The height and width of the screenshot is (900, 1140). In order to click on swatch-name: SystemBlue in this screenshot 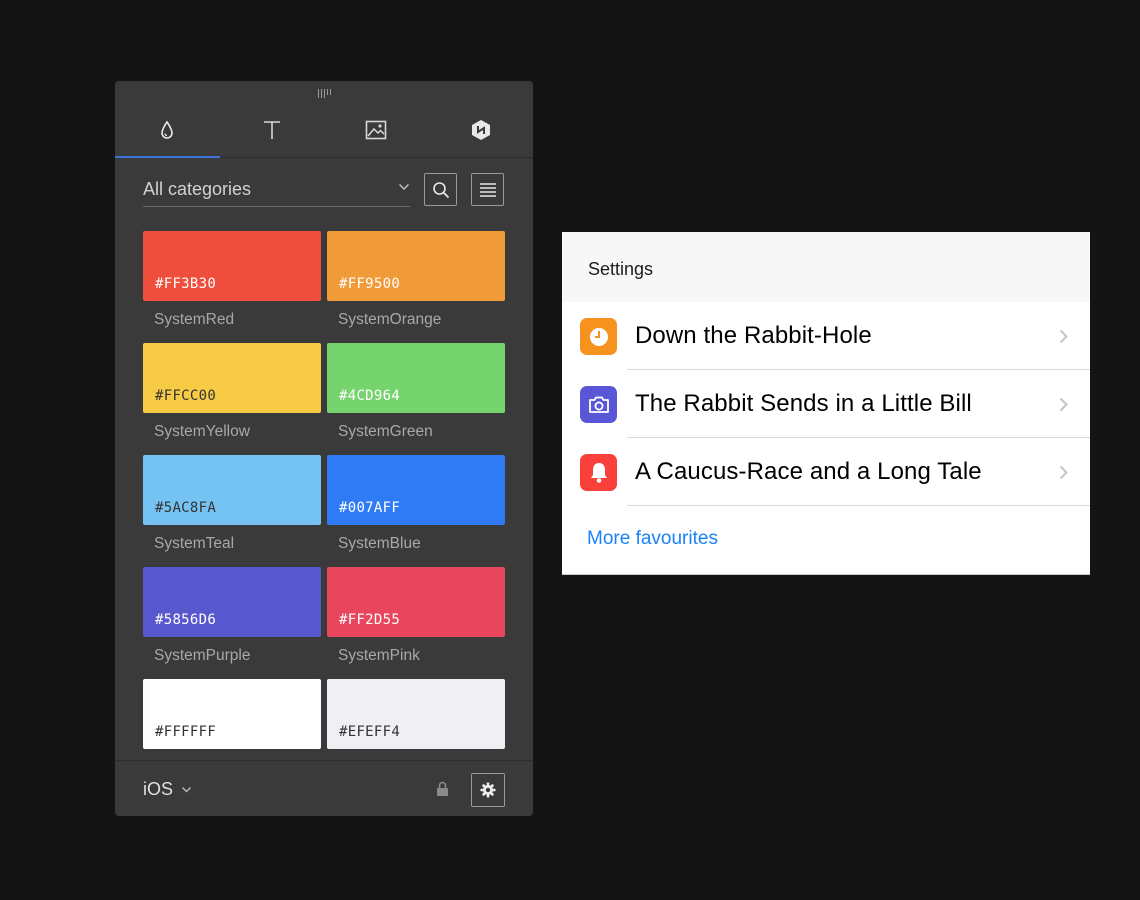, I will do `click(379, 543)`.